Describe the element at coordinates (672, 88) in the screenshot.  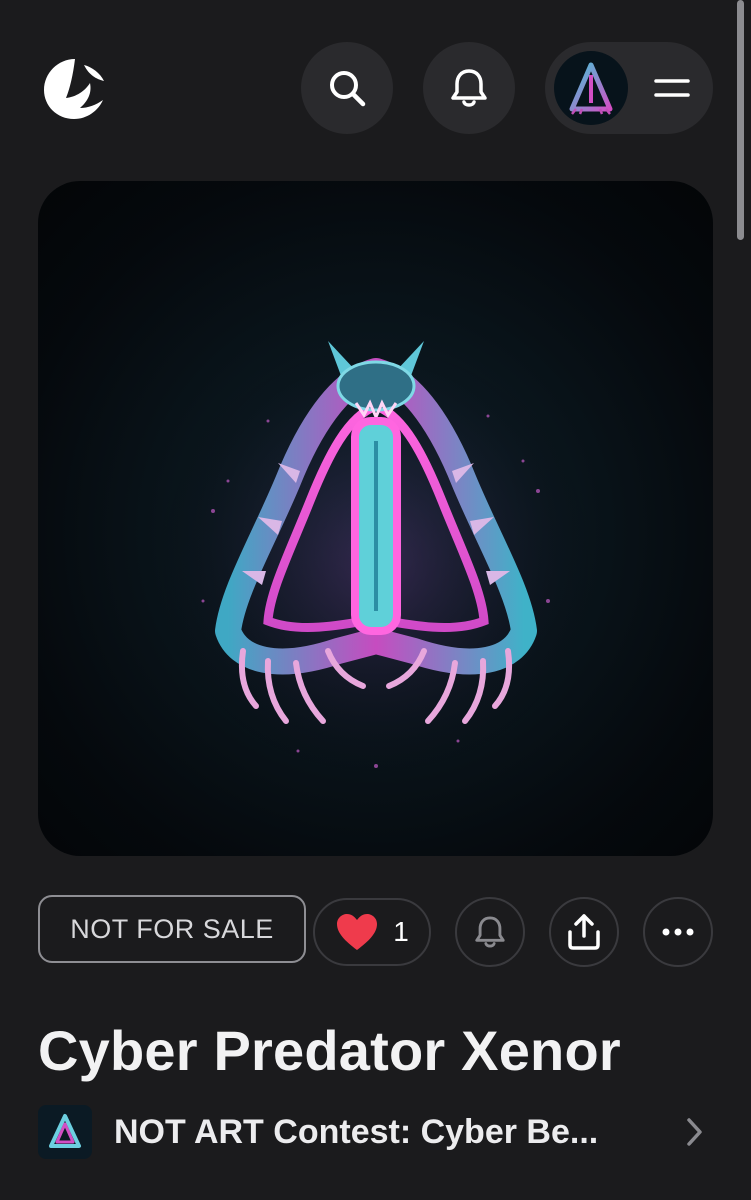
I see `hamburger-icon` at that location.